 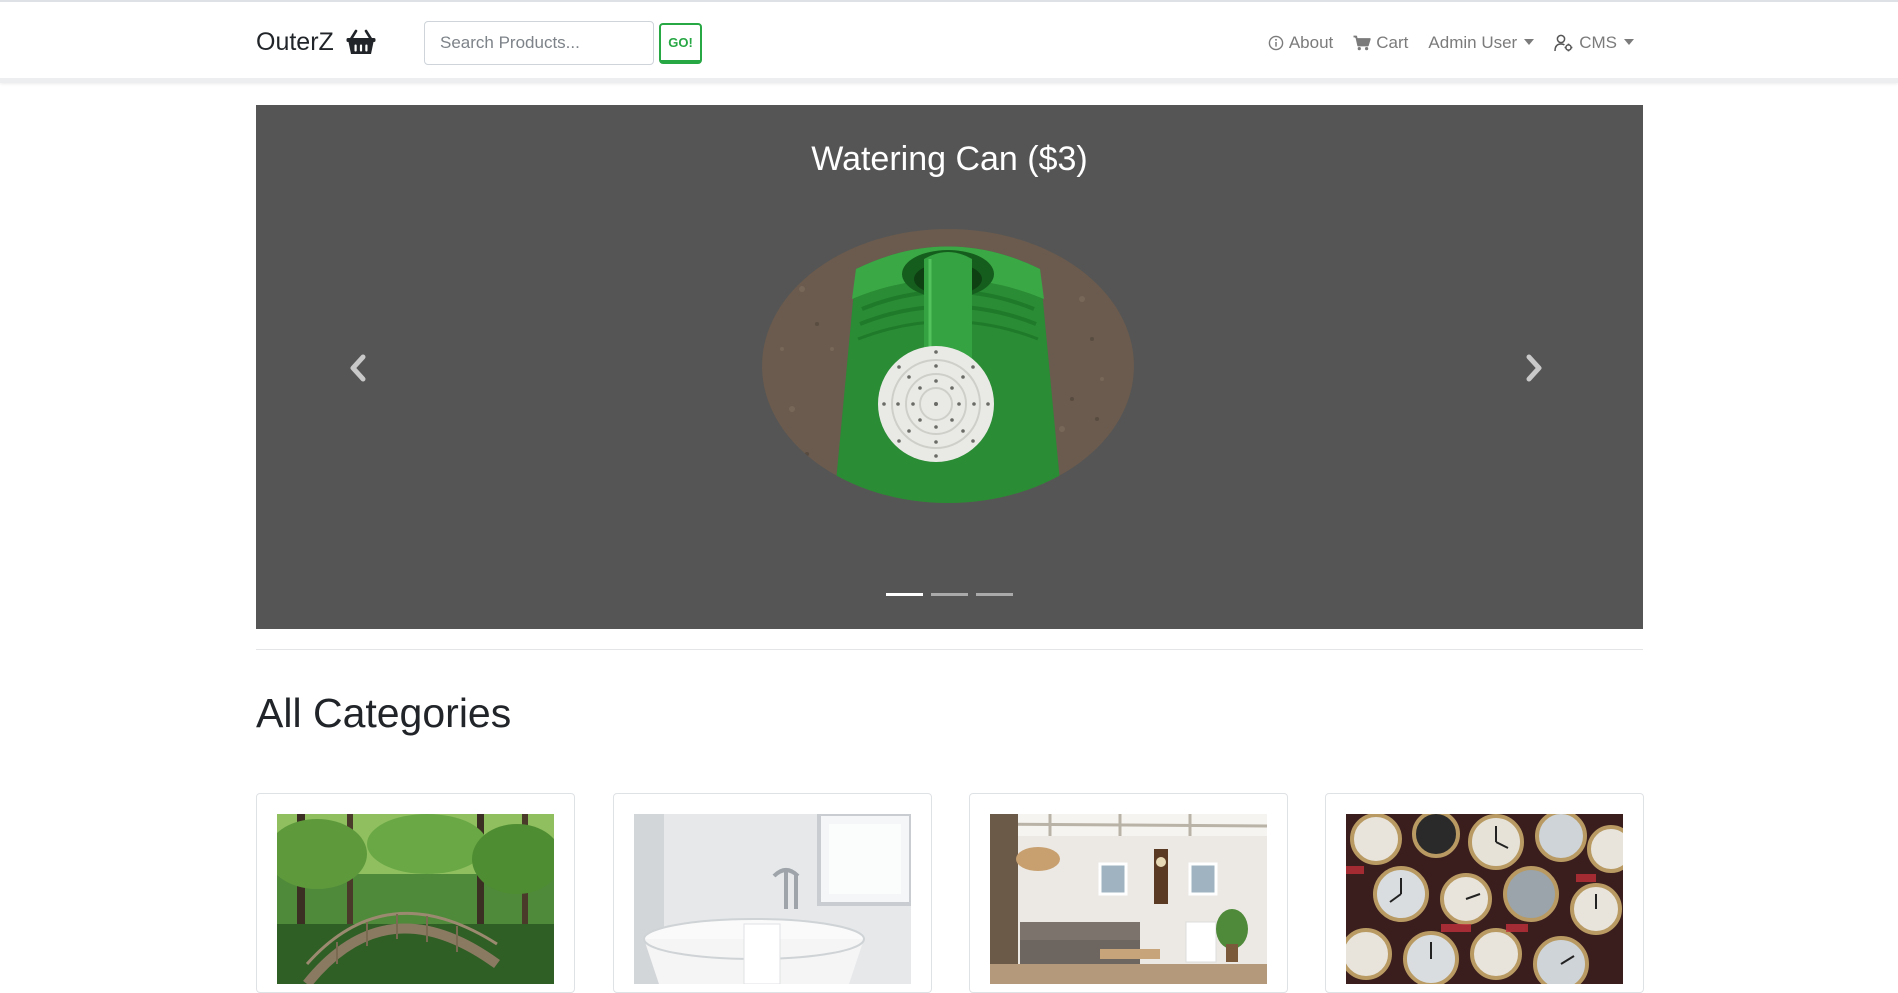 What do you see at coordinates (295, 41) in the screenshot?
I see `brand-name: OuterZ` at bounding box center [295, 41].